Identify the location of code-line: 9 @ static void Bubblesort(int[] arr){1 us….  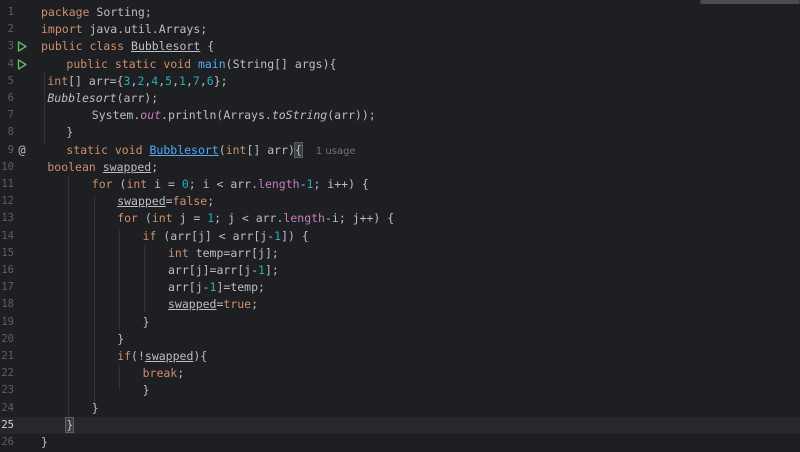
(400, 150).